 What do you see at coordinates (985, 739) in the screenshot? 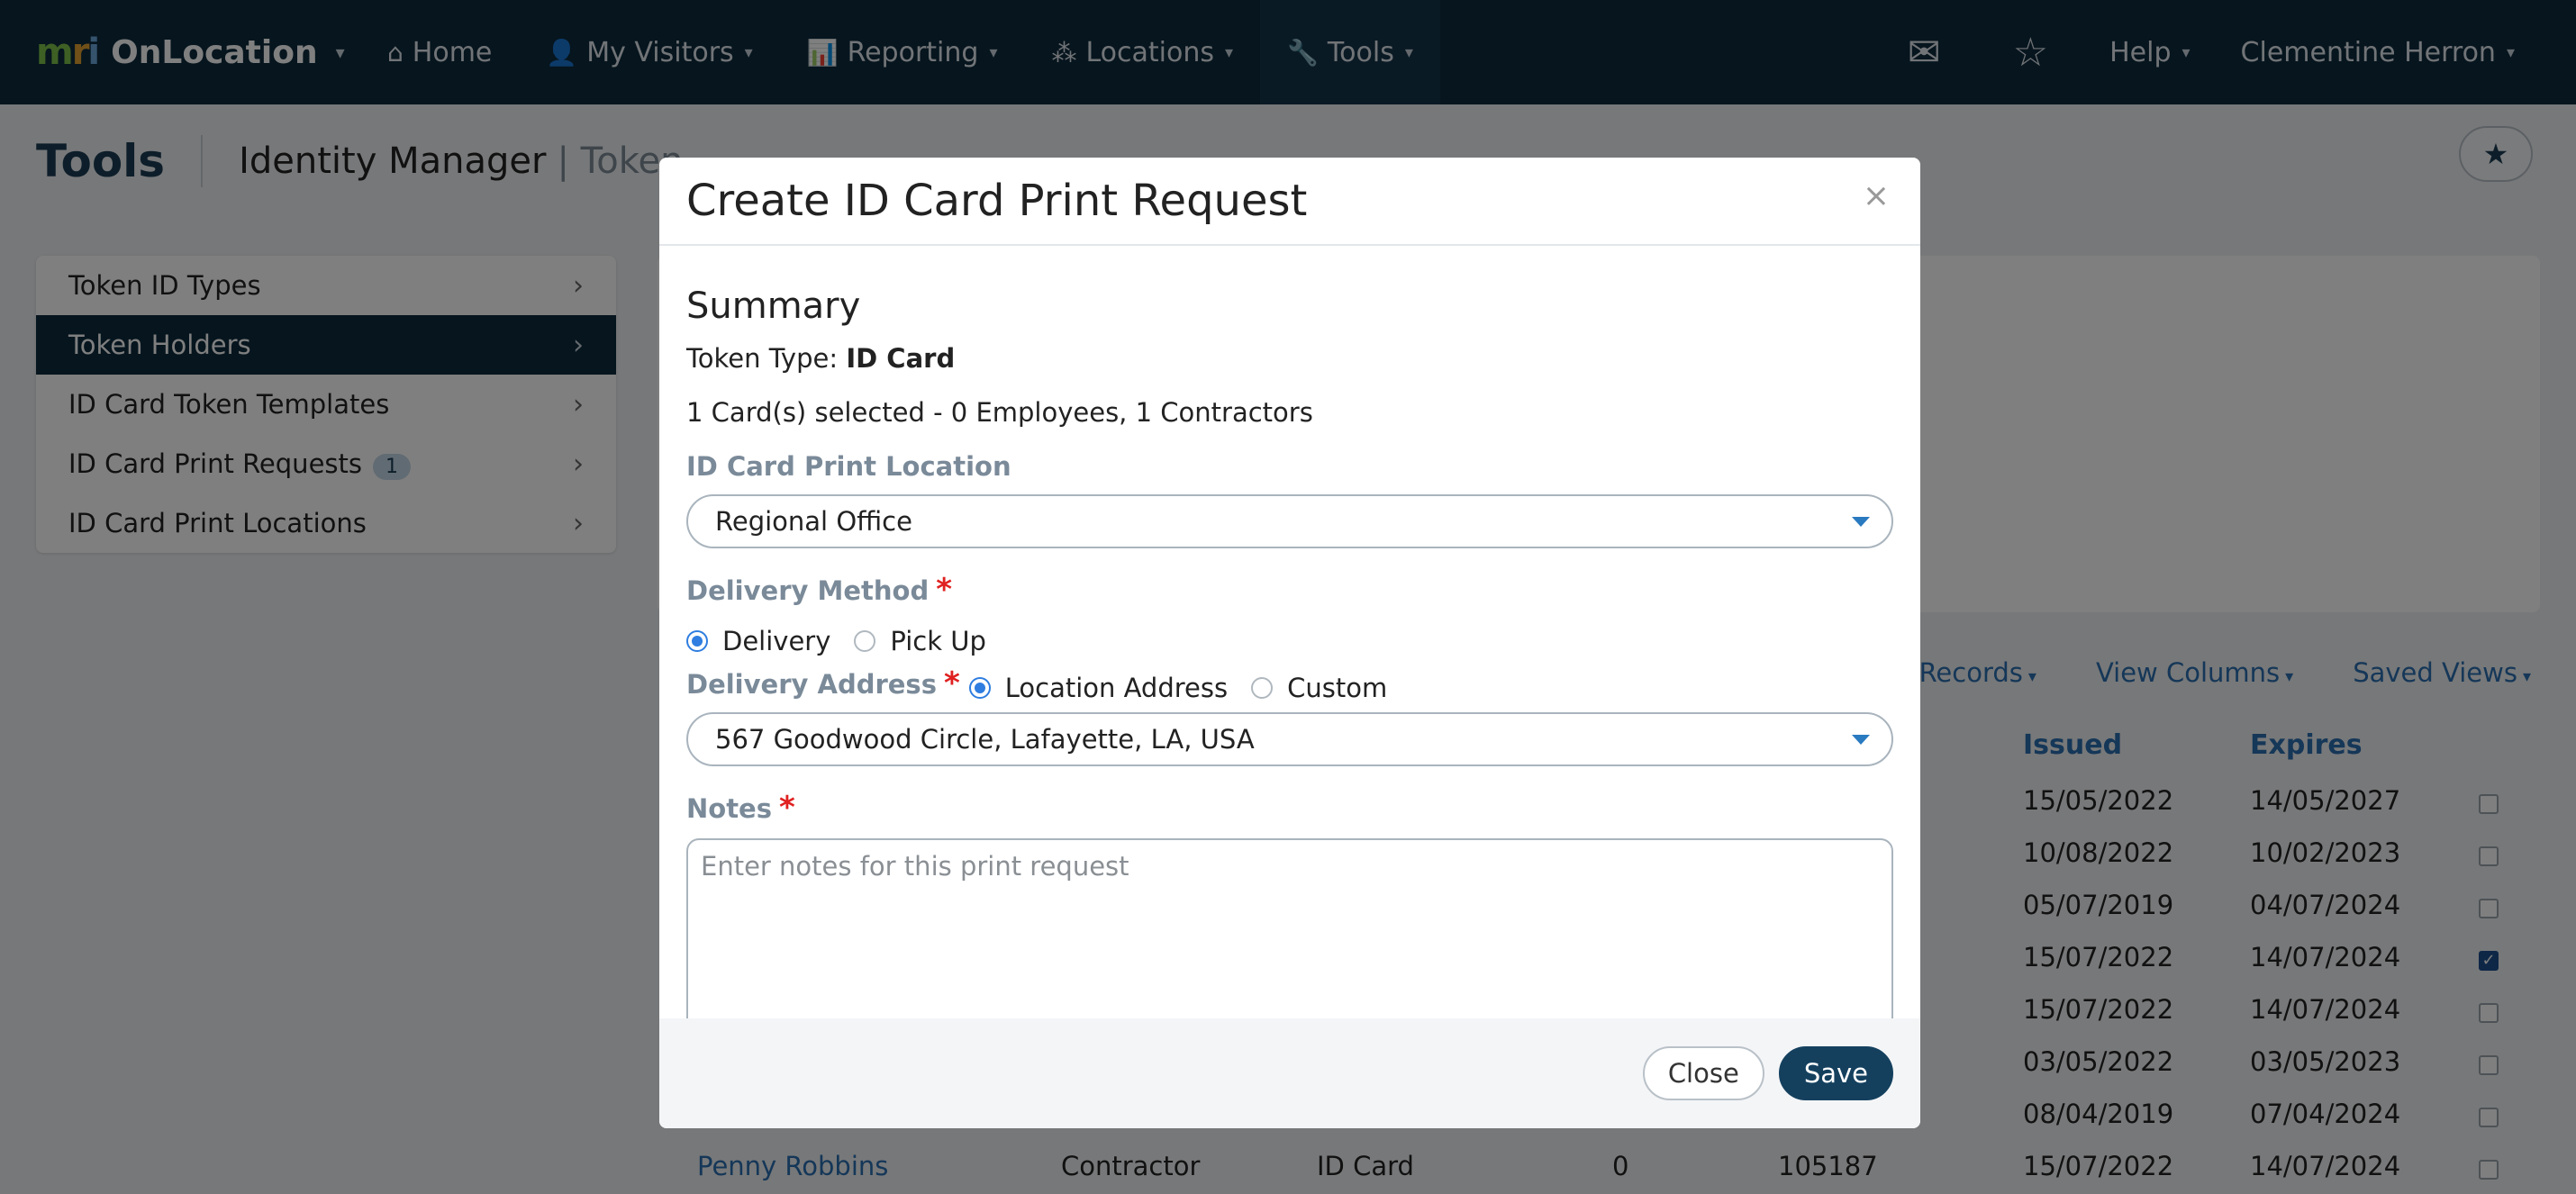
I see `delivery-address-value: 567 Goodwood Circle, Lafayette, LA, USA` at bounding box center [985, 739].